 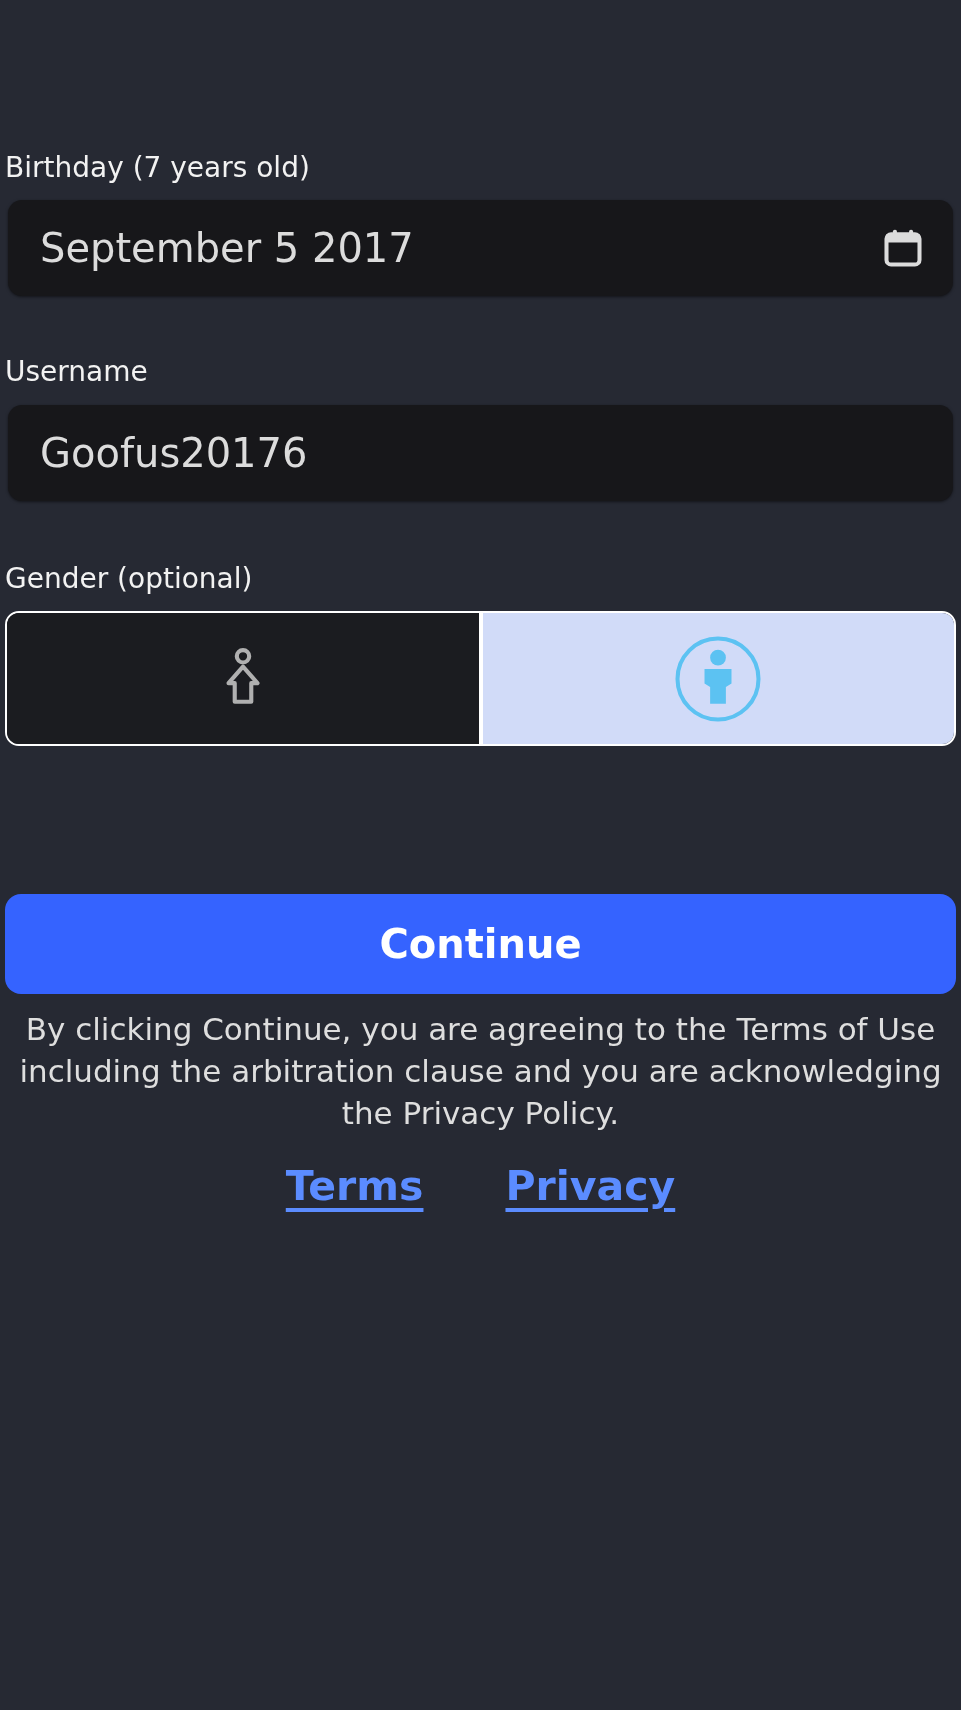 What do you see at coordinates (129, 578) in the screenshot?
I see `field-label: Gender (optional)` at bounding box center [129, 578].